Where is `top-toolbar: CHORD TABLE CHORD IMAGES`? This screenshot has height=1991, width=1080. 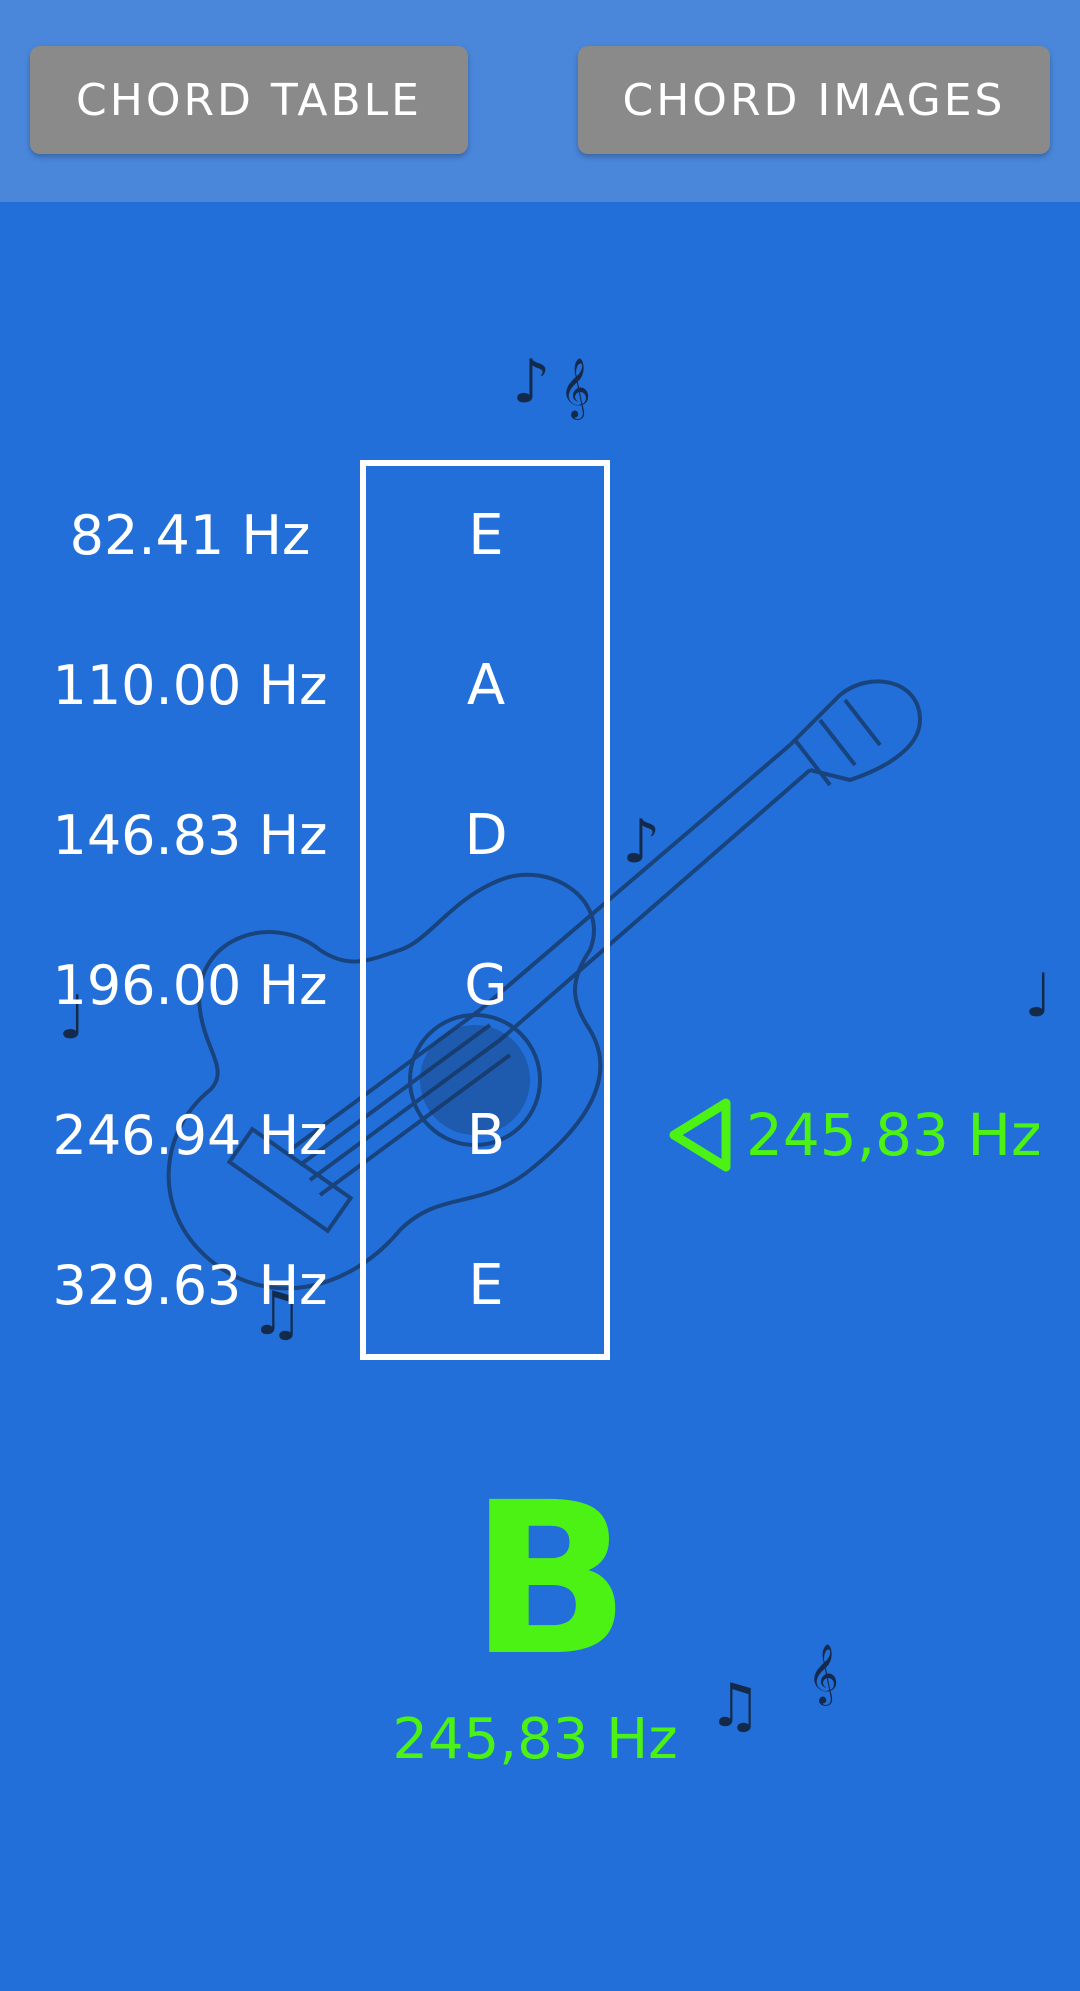
top-toolbar: CHORD TABLE CHORD IMAGES is located at coordinates (540, 101).